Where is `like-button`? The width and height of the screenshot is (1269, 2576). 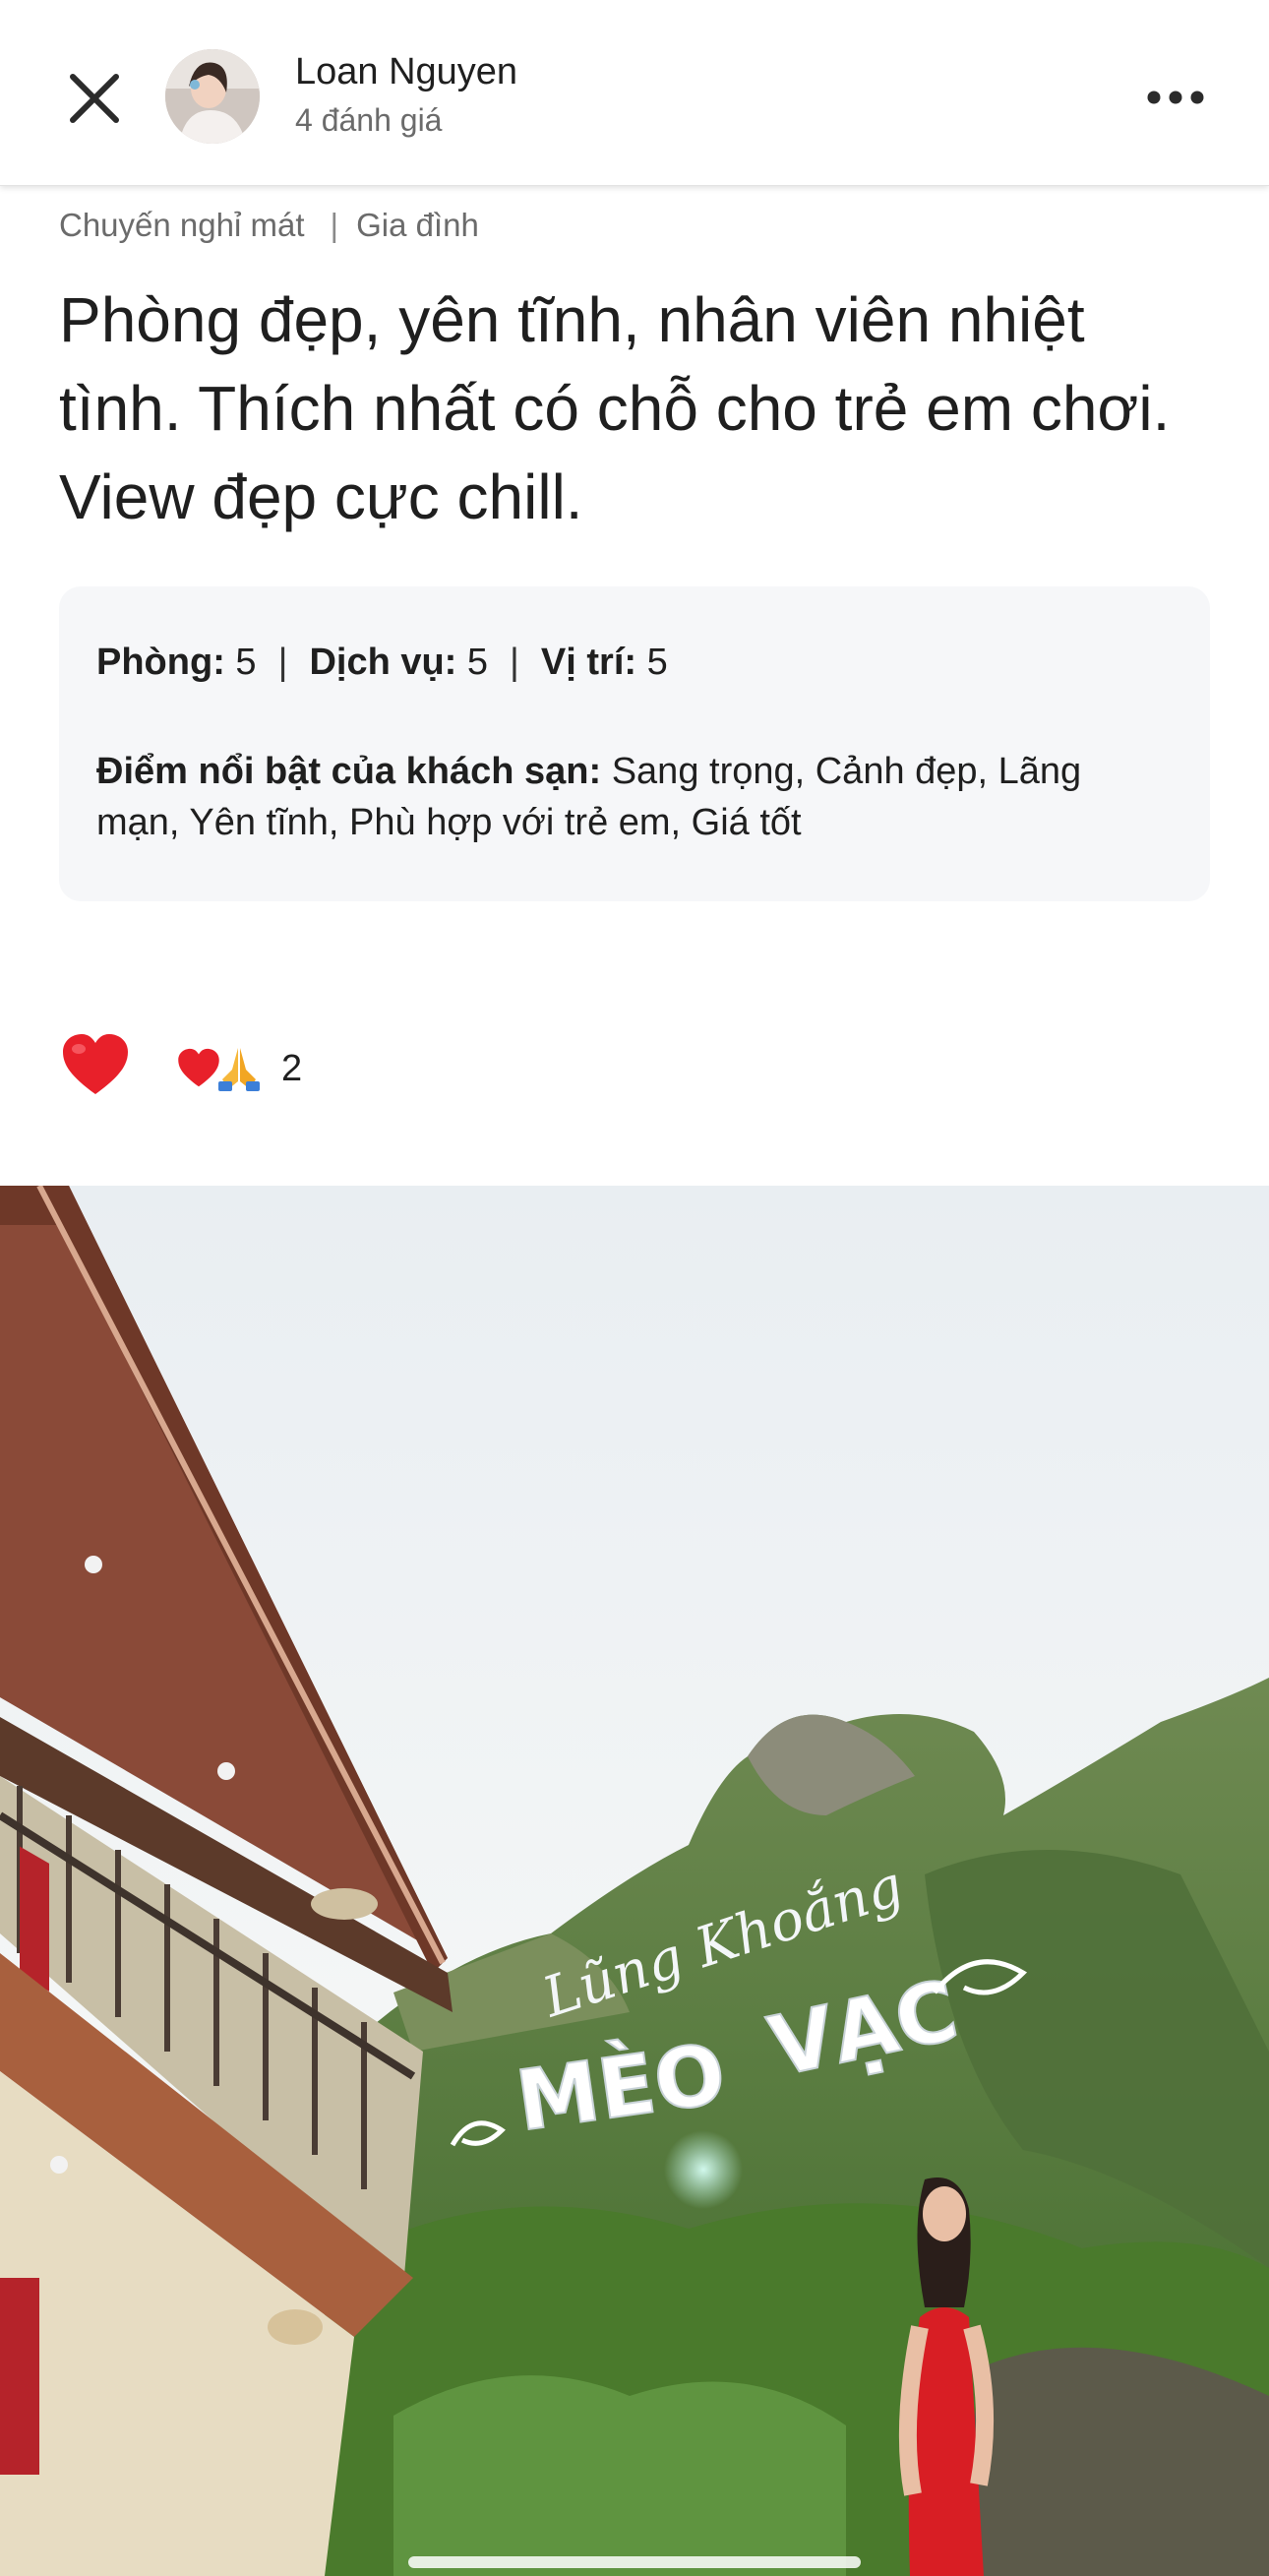
like-button is located at coordinates (95, 1065).